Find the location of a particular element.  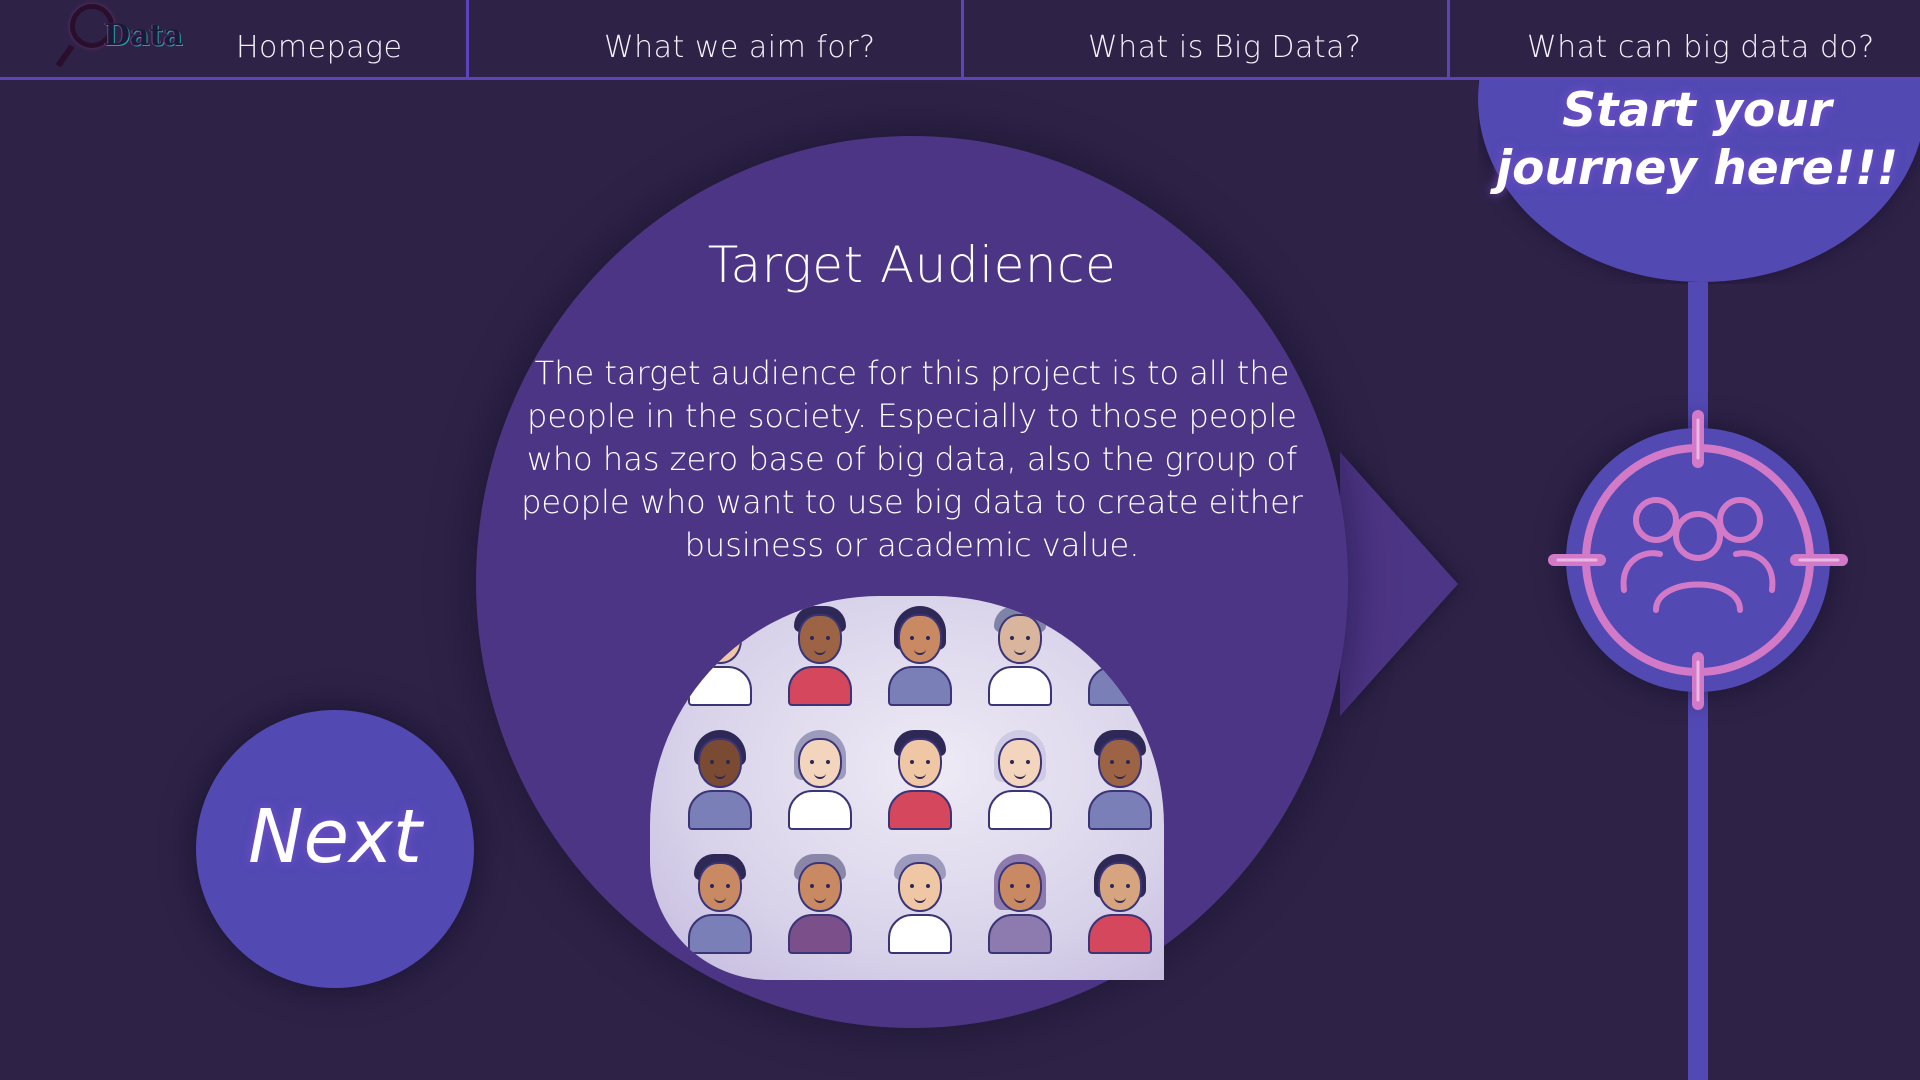

nav-item-what-is-big-data: What is Big Data? is located at coordinates (1224, 47).